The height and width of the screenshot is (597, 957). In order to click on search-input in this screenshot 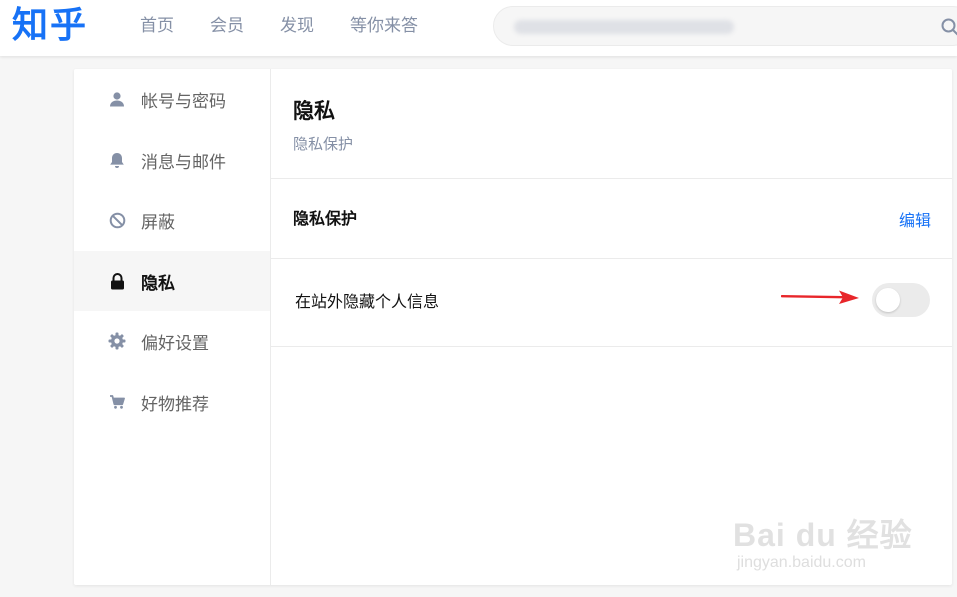, I will do `click(725, 26)`.